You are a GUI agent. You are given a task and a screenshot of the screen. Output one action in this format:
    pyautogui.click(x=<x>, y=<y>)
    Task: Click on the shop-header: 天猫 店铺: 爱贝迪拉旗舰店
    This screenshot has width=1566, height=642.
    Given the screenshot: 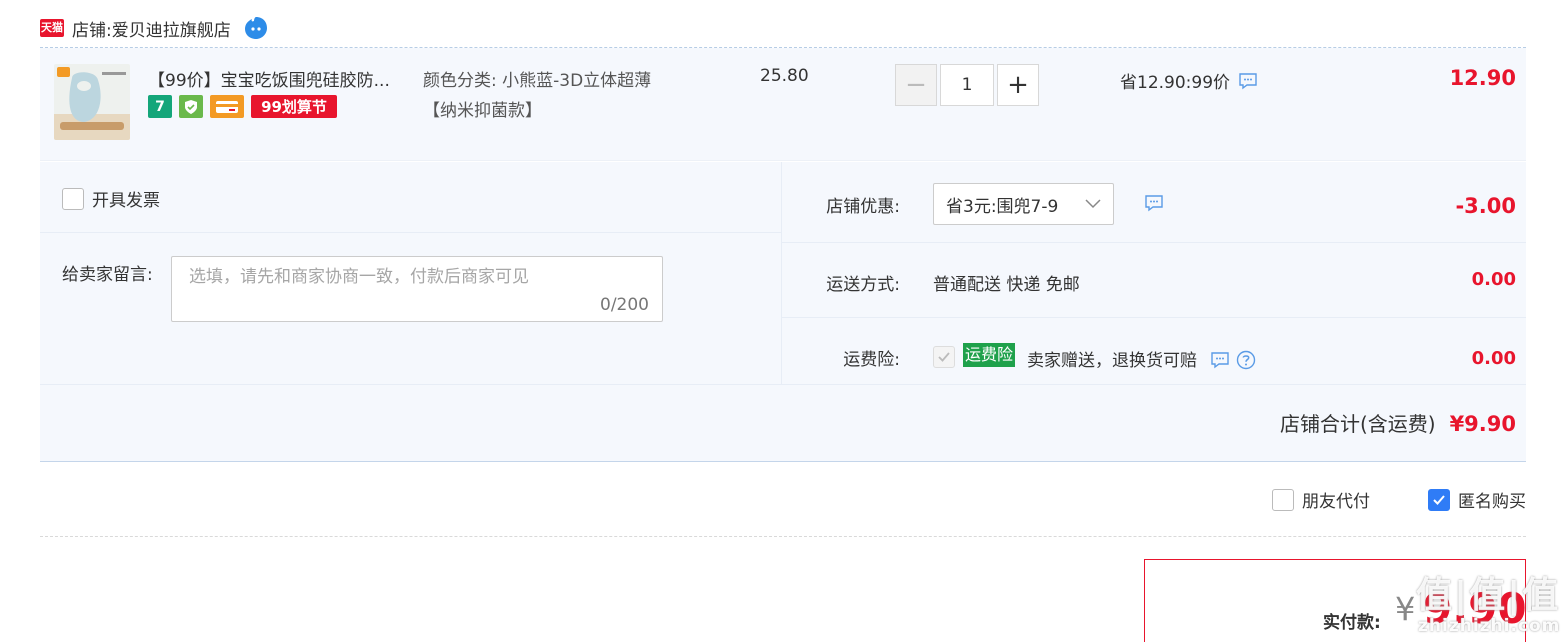 What is the action you would take?
    pyautogui.click(x=154, y=28)
    